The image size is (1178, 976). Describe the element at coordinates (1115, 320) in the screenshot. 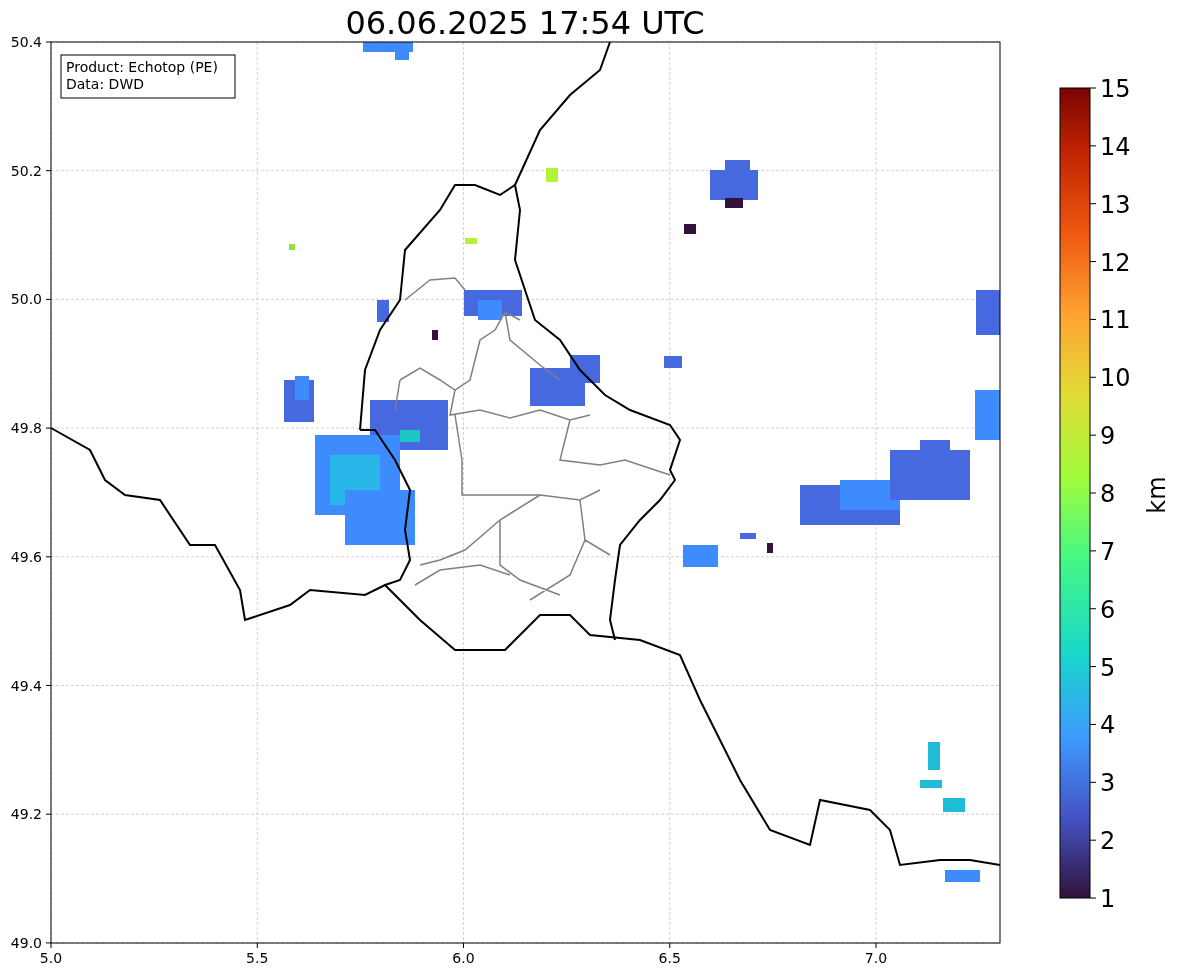

I see `colorbar-tick-label: 11` at that location.